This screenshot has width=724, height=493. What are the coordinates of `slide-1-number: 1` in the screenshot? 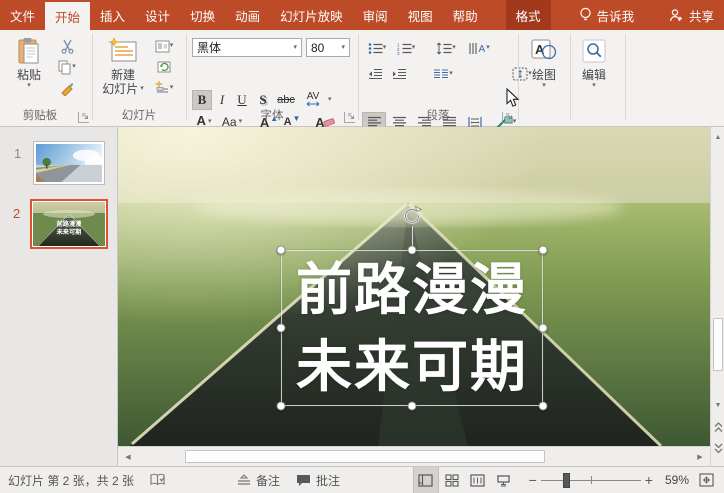 It's located at (18, 153).